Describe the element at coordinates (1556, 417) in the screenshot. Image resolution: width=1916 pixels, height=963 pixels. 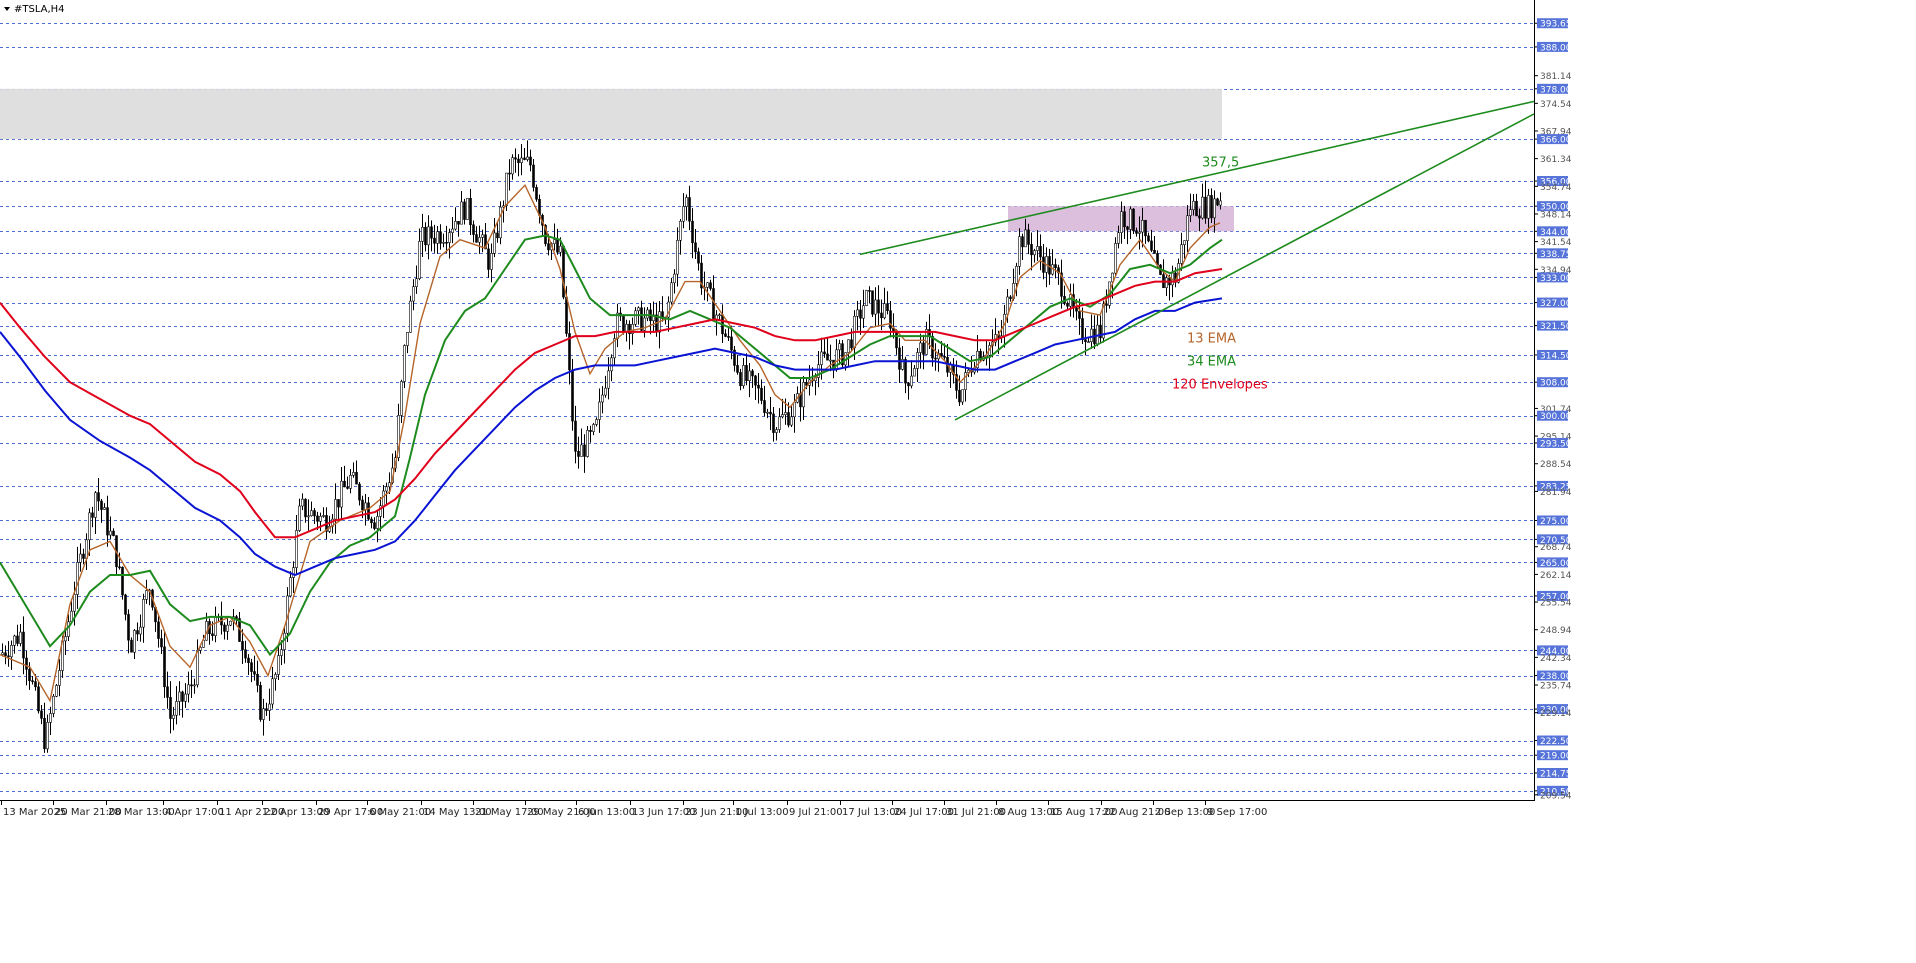
I see `price-tick-label: 300.00` at that location.